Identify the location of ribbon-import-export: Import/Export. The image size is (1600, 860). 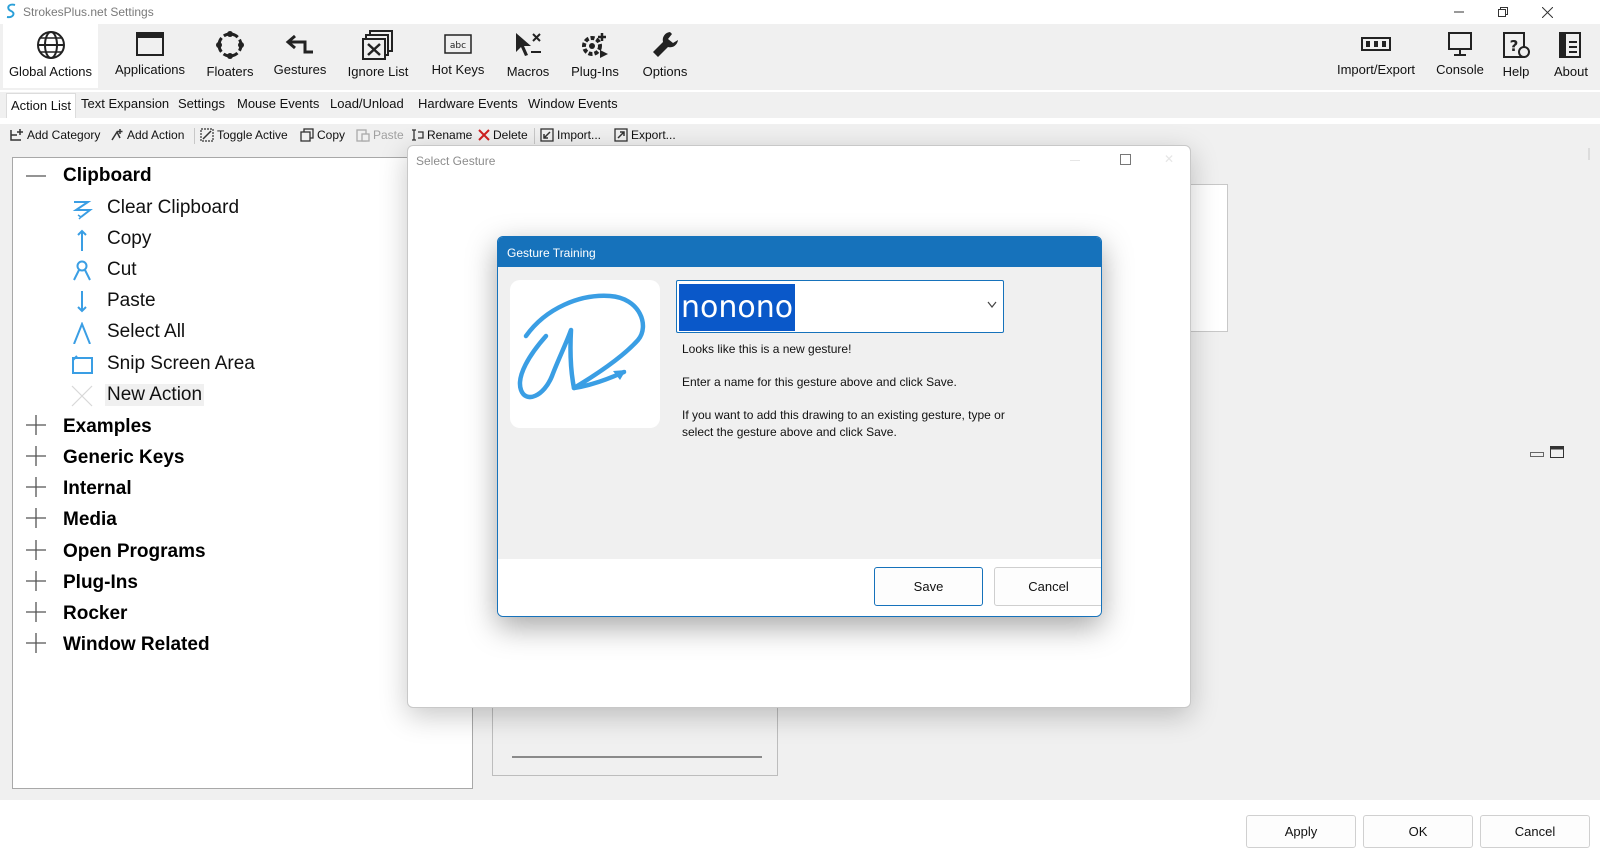
(1376, 56).